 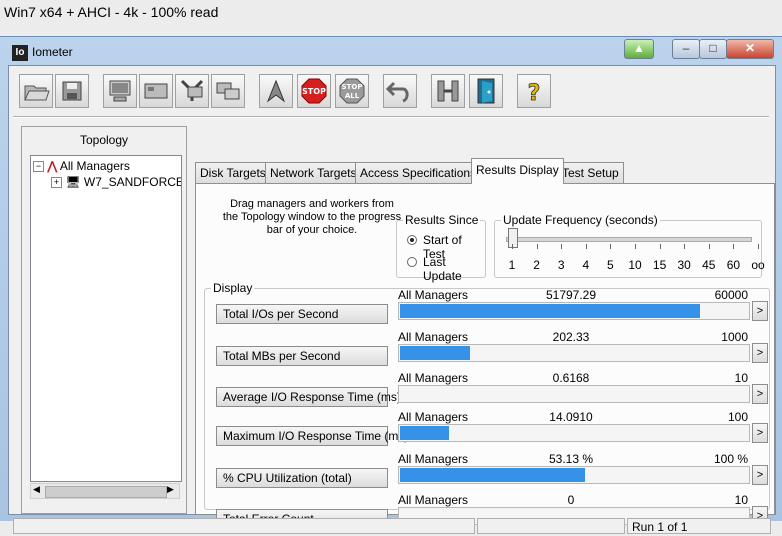 What do you see at coordinates (38, 167) in the screenshot?
I see `collapse-icon: −` at bounding box center [38, 167].